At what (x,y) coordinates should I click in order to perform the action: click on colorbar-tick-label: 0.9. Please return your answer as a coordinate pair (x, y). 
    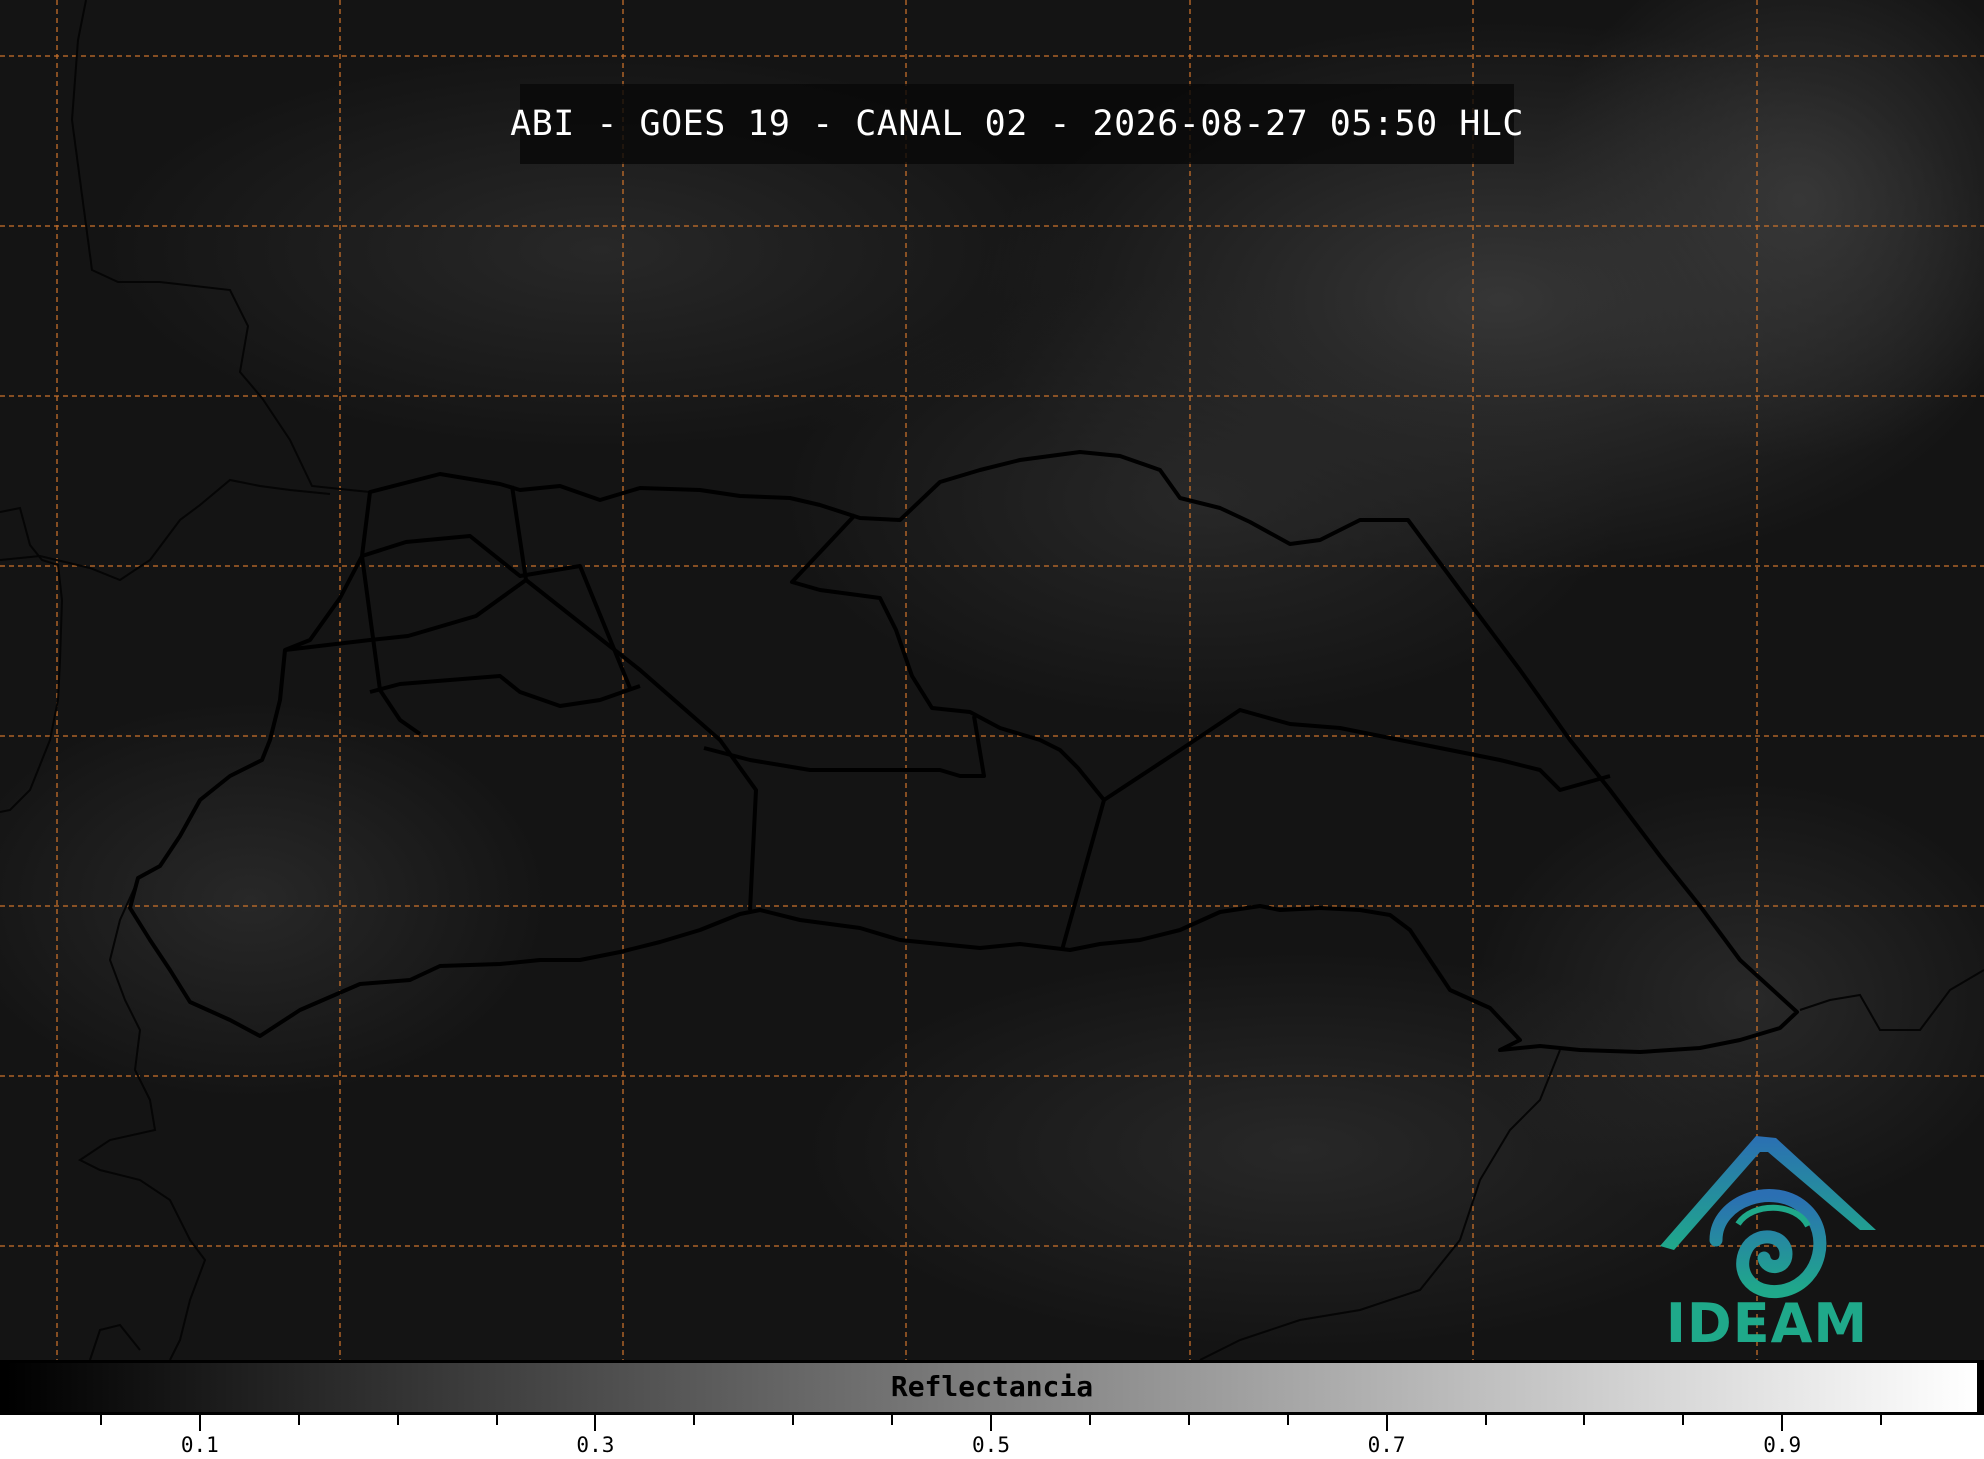
    Looking at the image, I should click on (1782, 1445).